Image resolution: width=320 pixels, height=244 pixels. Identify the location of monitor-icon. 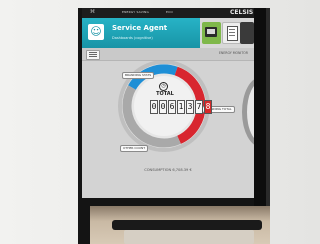
(211, 32).